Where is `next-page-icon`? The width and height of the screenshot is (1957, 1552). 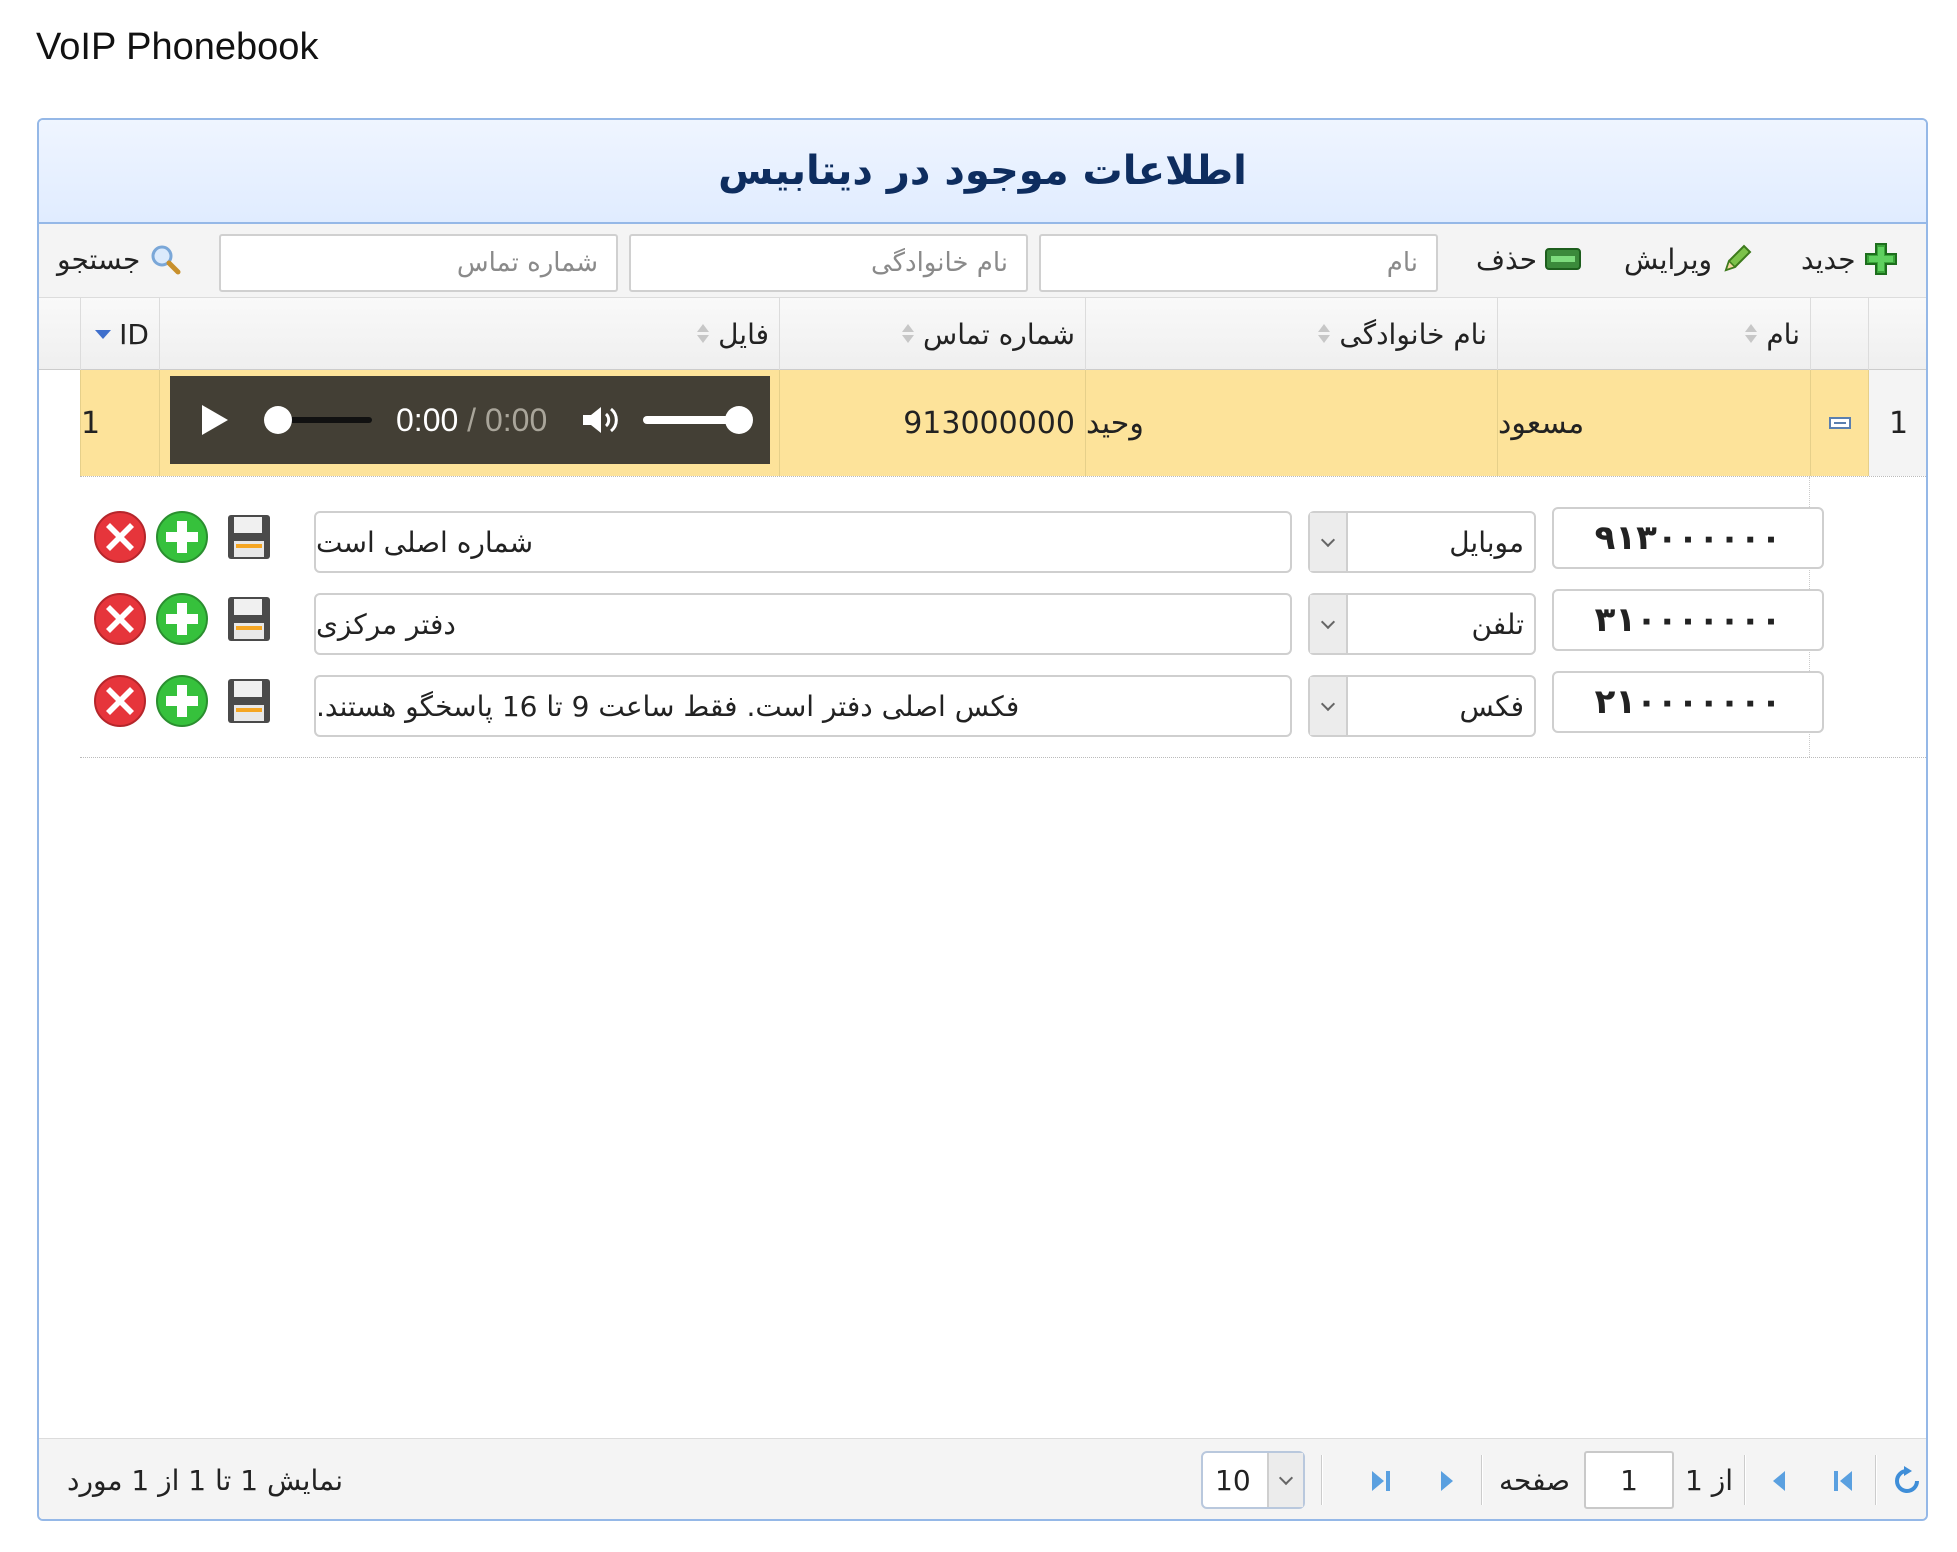
next-page-icon is located at coordinates (1447, 1480).